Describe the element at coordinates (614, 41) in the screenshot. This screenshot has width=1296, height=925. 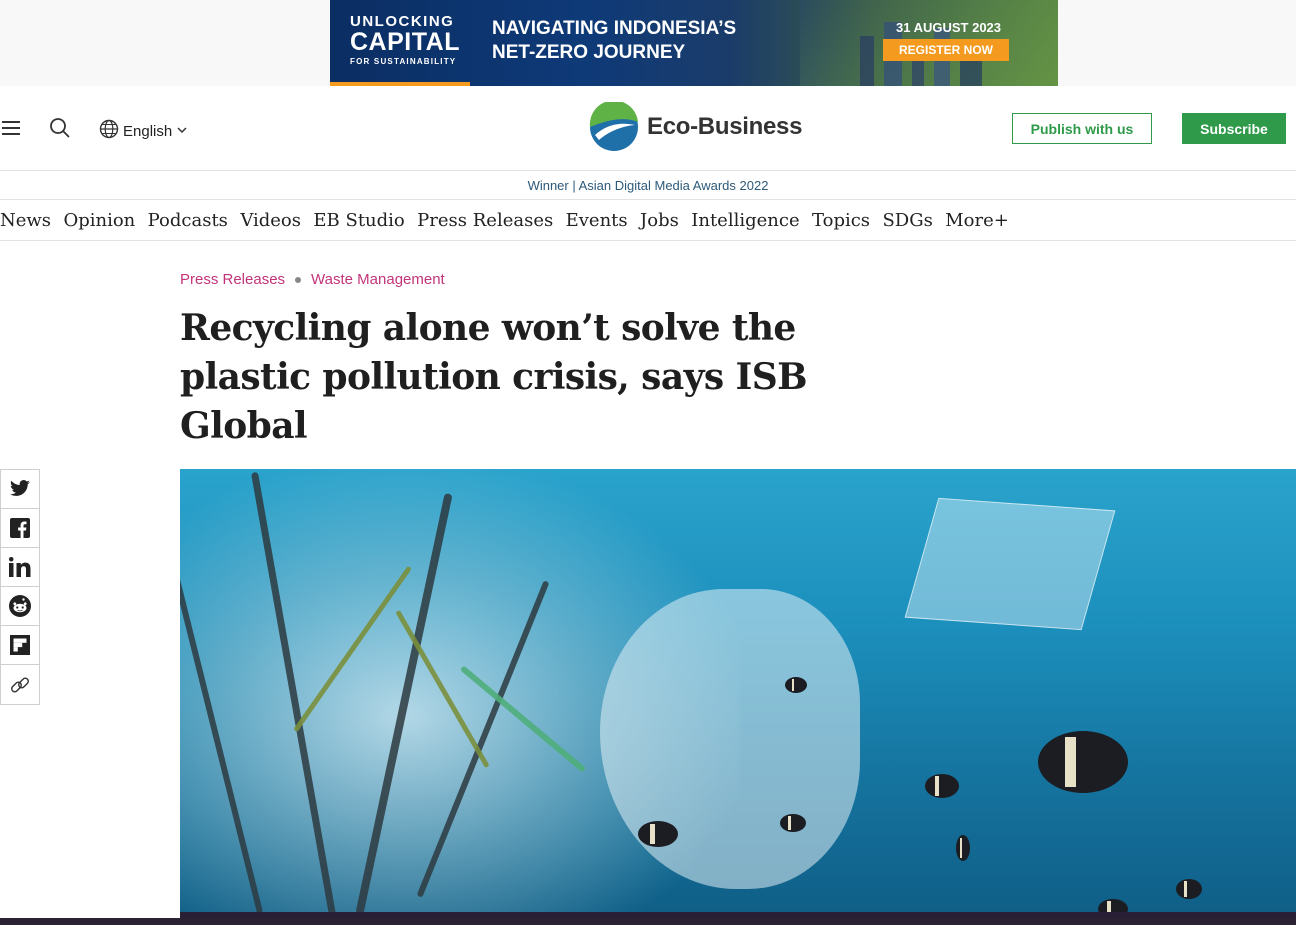
I see `ad-headline: NAVIGATING INDONESIA’S NET-ZERO JOURNEY` at that location.